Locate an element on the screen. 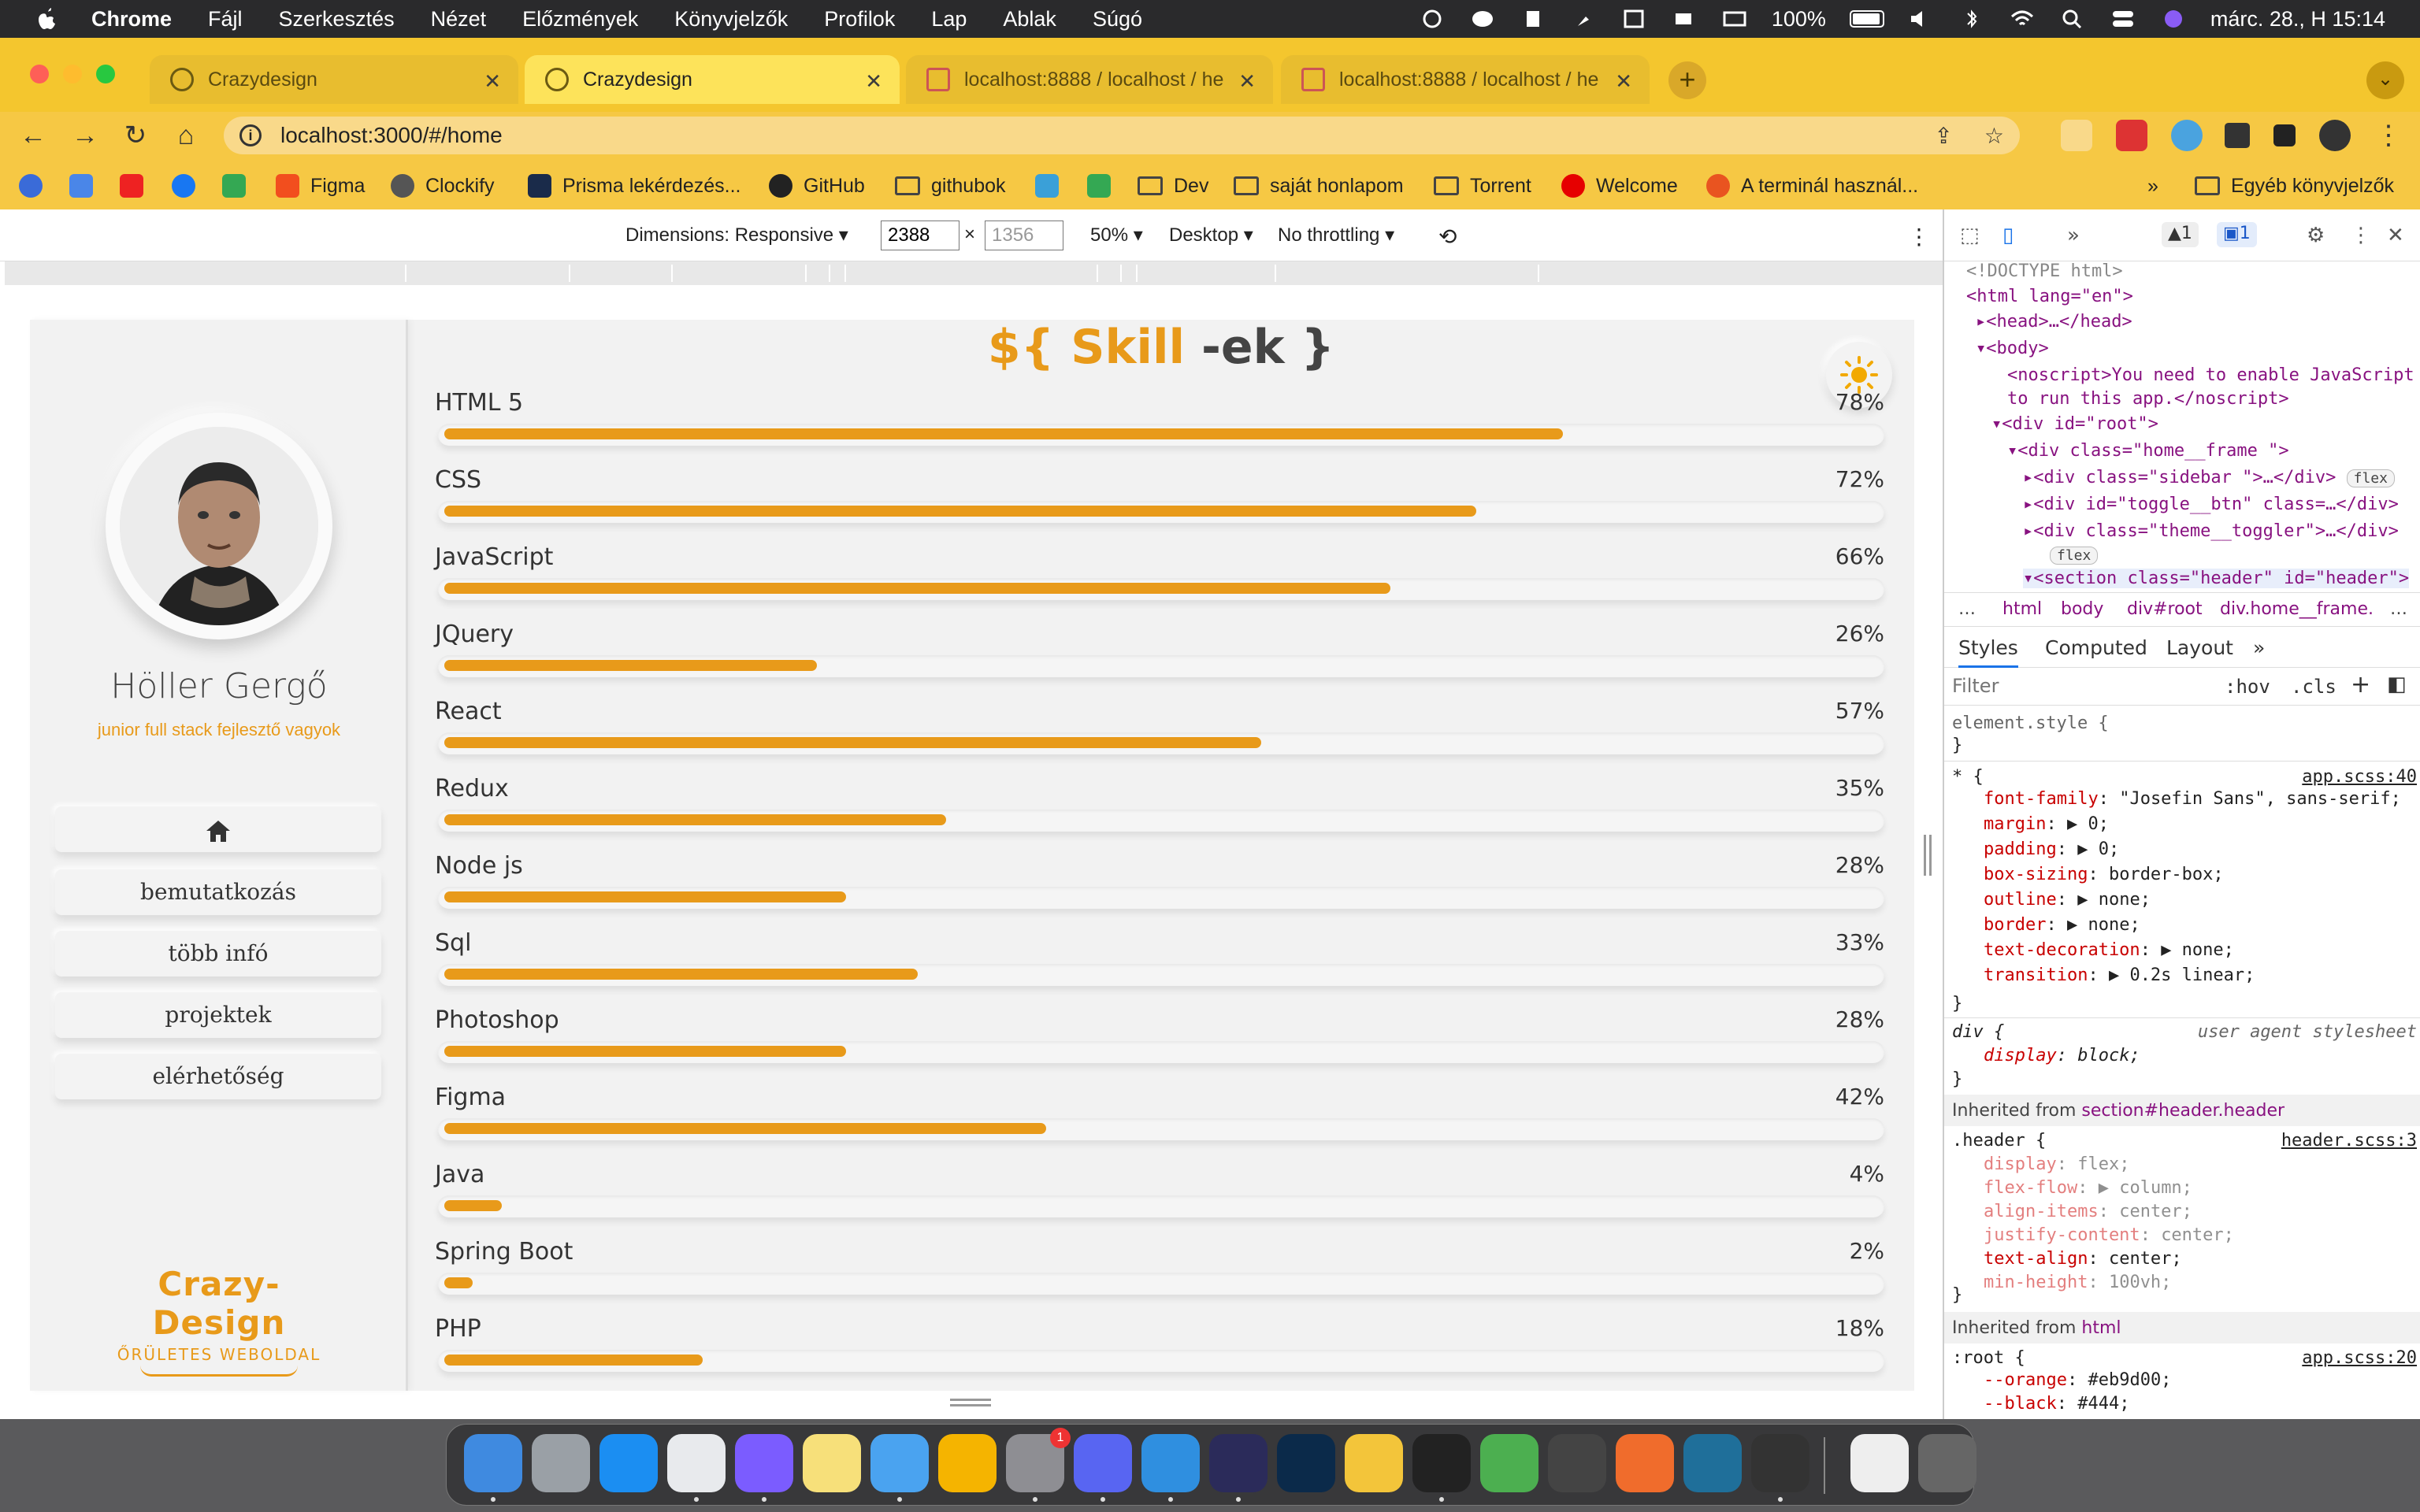 Image resolution: width=2420 pixels, height=1512 pixels. hov-toggle: :hov is located at coordinates (2247, 687).